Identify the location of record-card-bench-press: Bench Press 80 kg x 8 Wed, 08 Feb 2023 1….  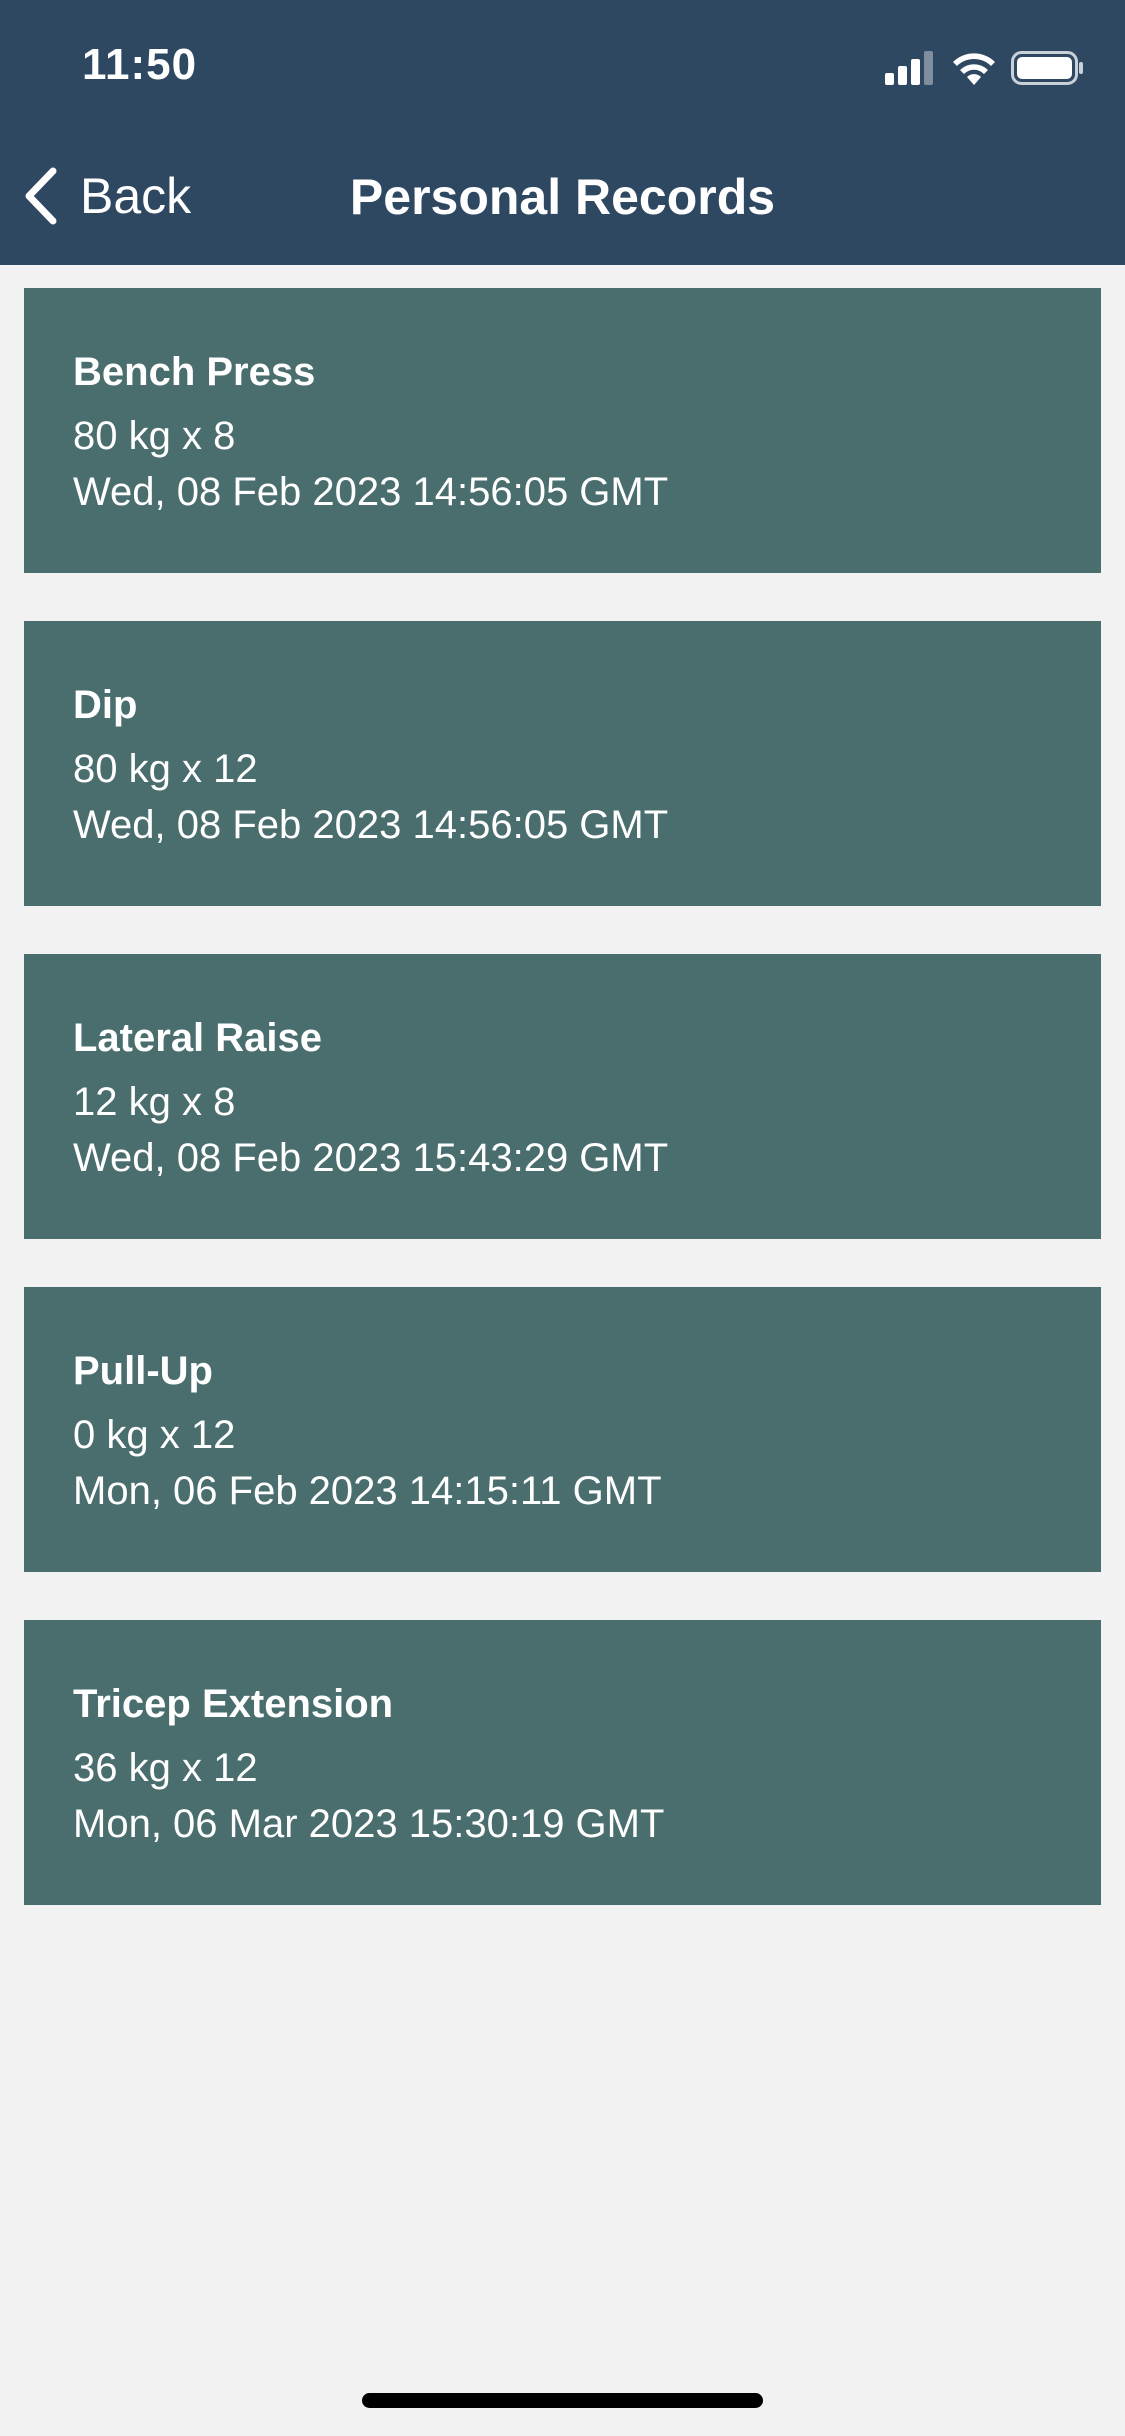
(562, 430).